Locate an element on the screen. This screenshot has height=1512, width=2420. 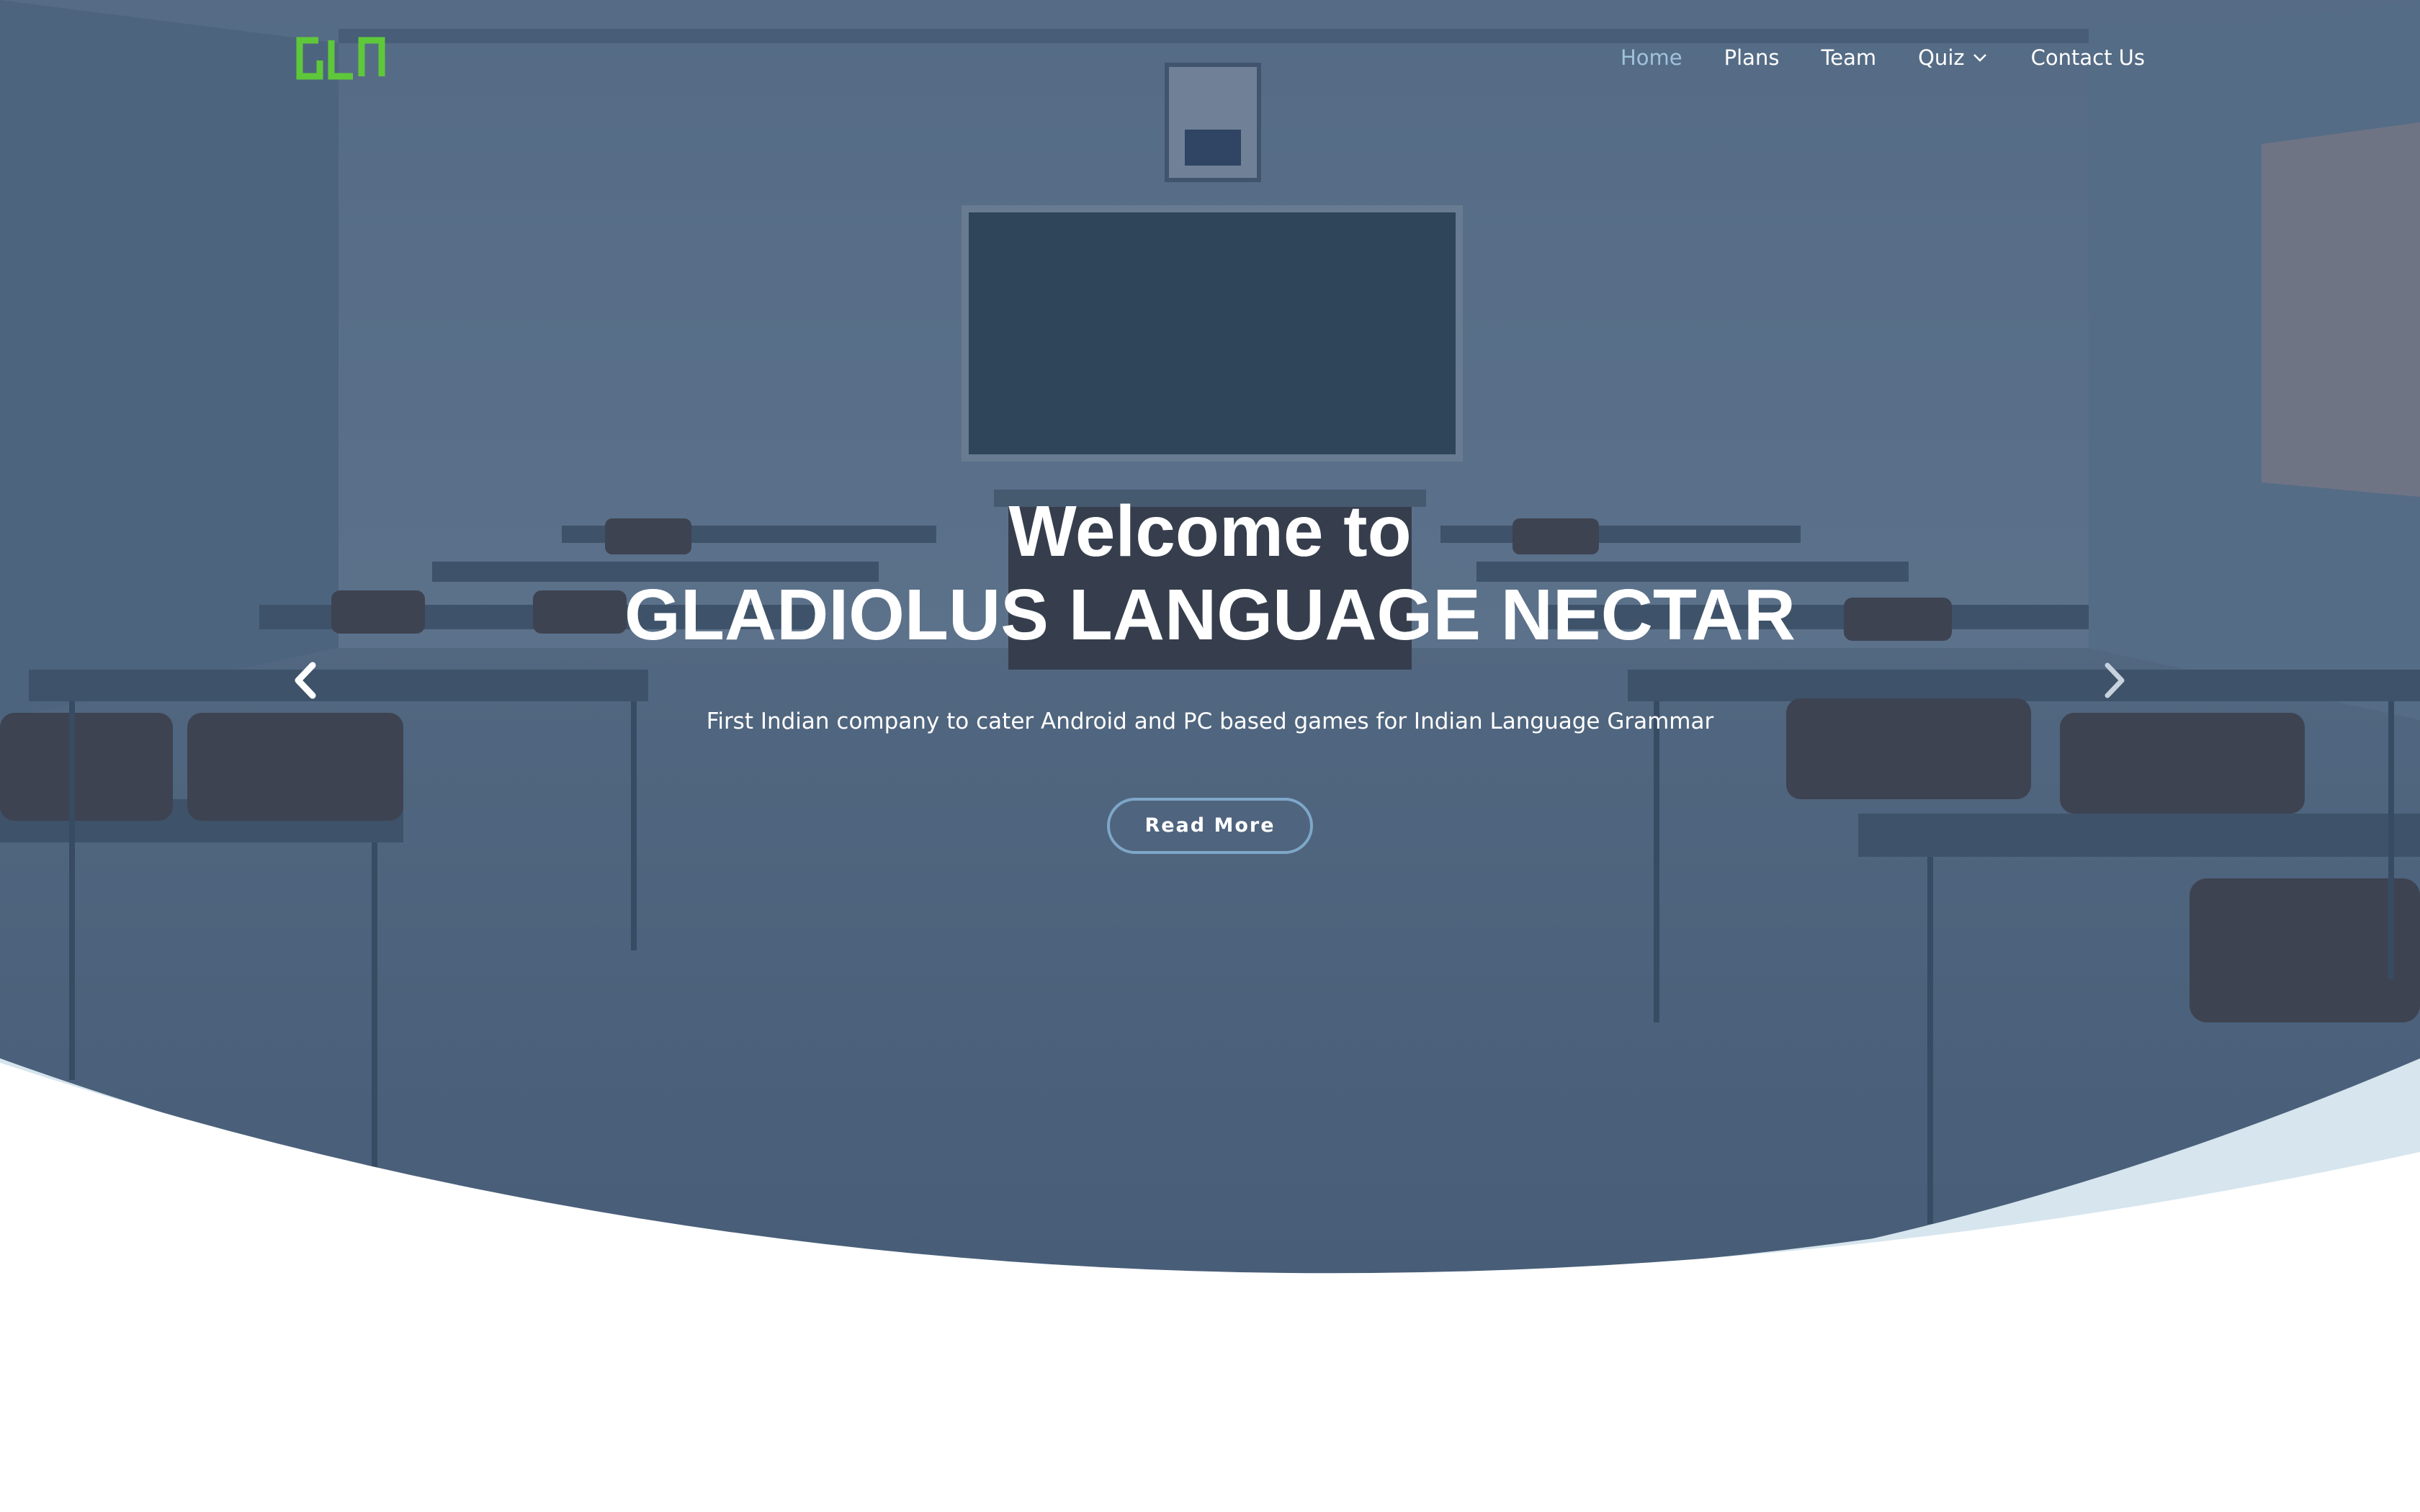
nav-plans-label: Plans is located at coordinates (1752, 57).